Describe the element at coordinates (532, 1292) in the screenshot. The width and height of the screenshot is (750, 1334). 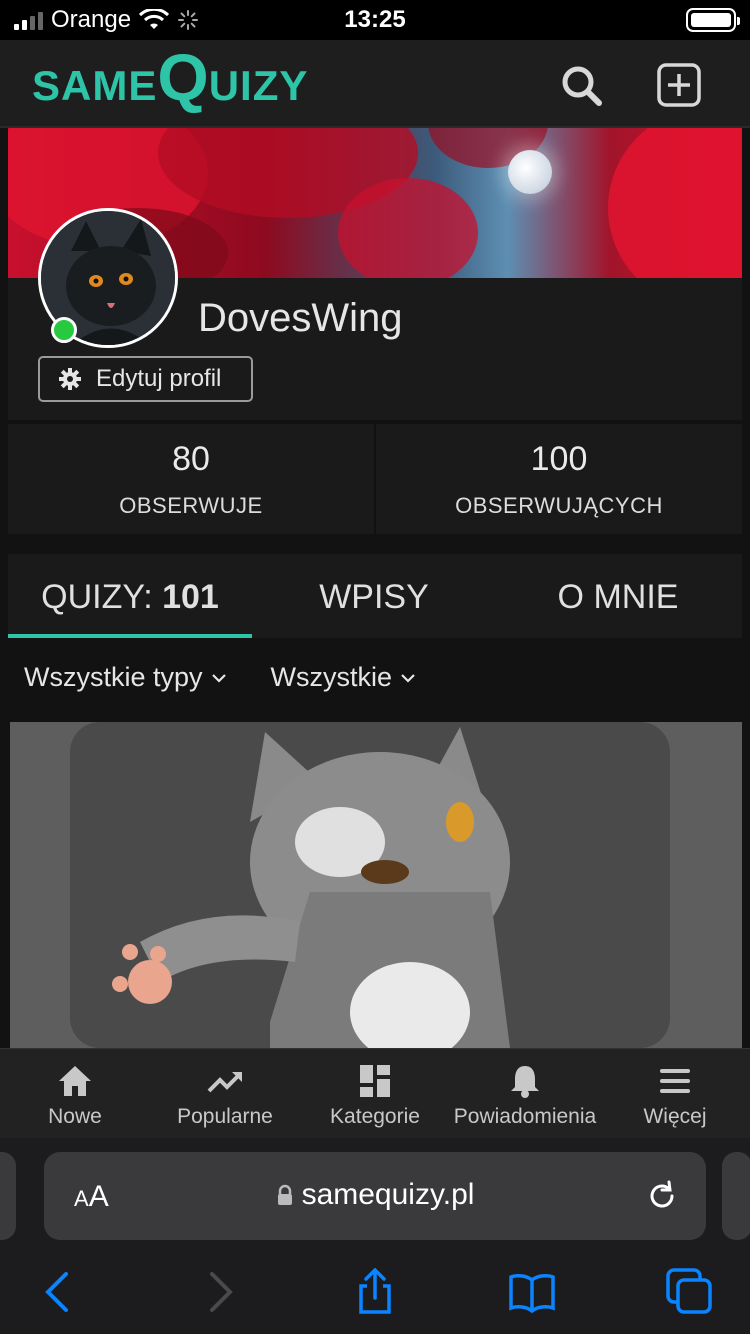
I see `bookmarks-icon` at that location.